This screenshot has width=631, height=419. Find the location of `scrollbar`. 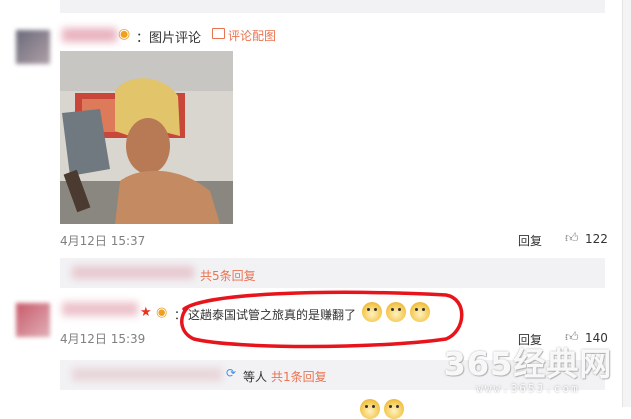

scrollbar is located at coordinates (626, 203).